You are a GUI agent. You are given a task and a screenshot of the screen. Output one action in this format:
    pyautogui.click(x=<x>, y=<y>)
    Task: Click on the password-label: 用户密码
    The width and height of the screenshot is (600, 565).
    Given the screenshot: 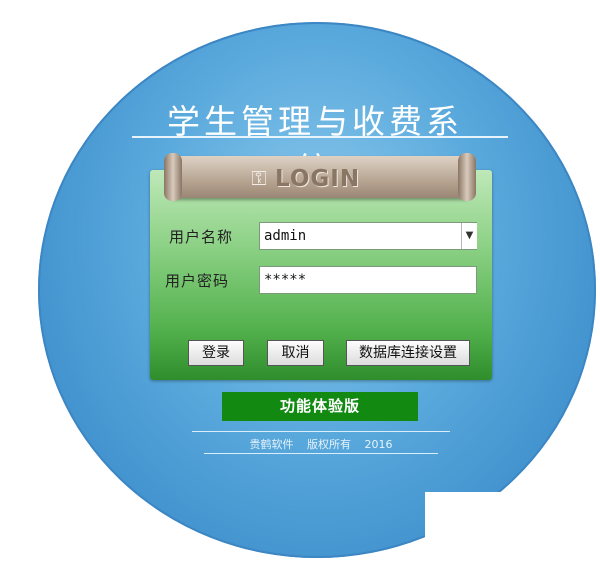 What is the action you would take?
    pyautogui.click(x=197, y=281)
    